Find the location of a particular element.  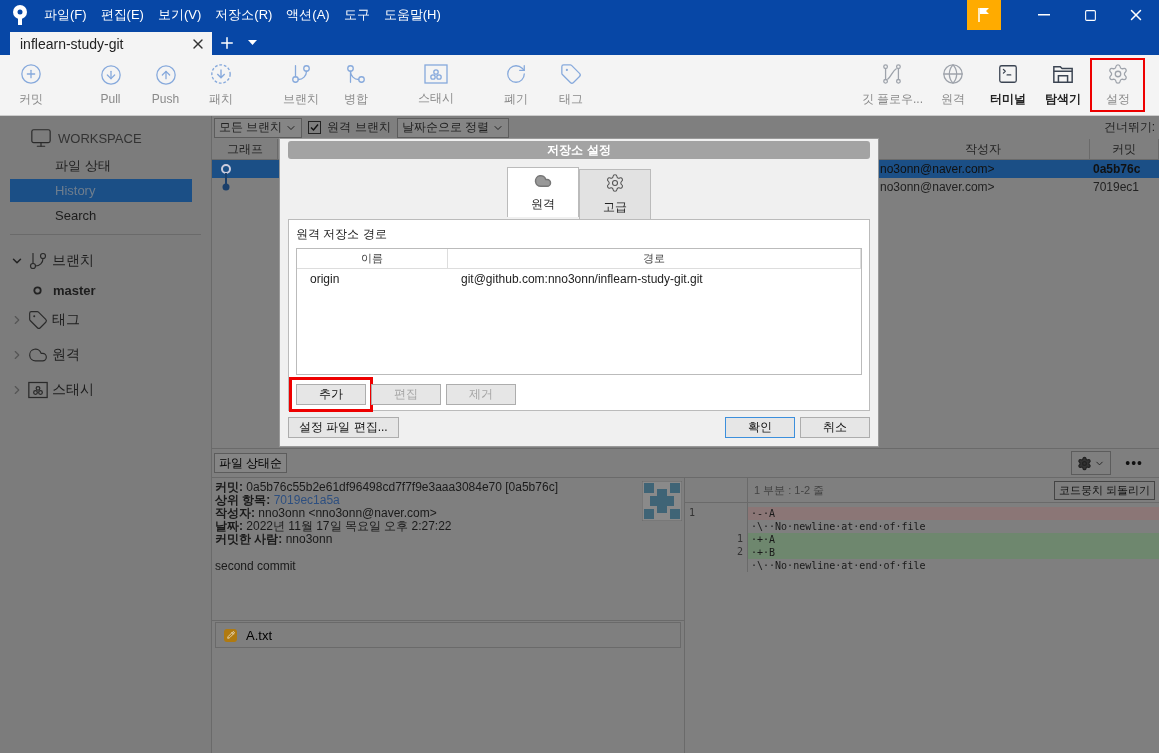

toolbar-button: 터미널 is located at coordinates (1007, 85).